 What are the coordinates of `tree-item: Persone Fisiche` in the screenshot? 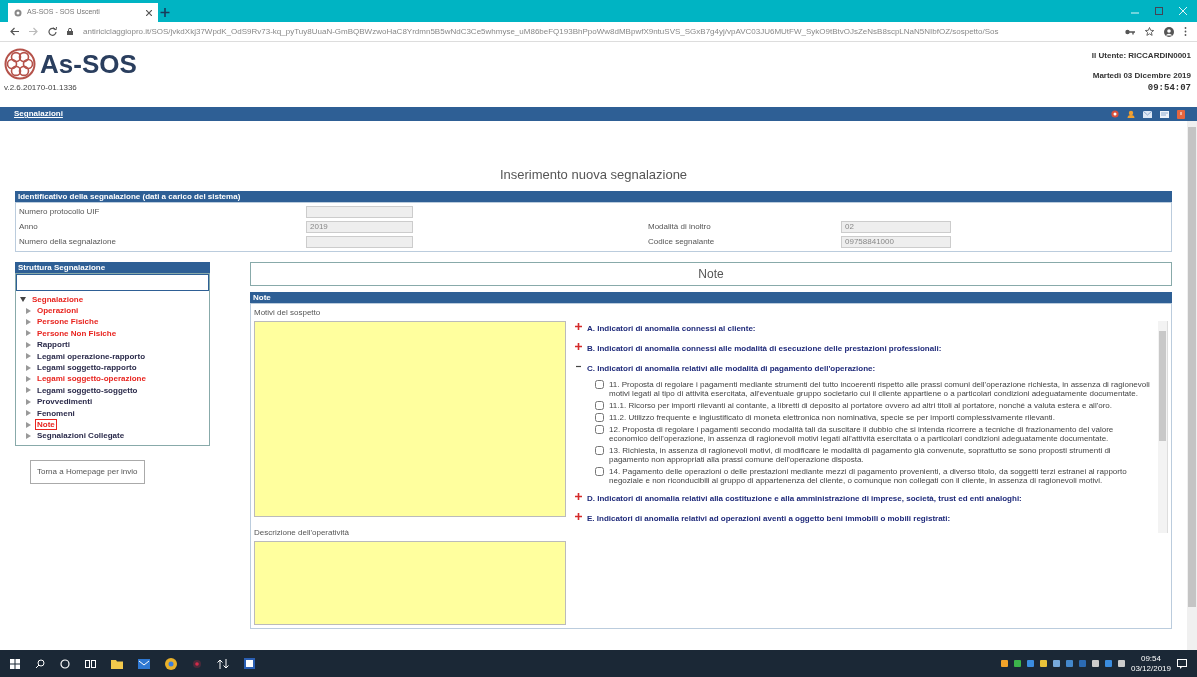 It's located at (68, 322).